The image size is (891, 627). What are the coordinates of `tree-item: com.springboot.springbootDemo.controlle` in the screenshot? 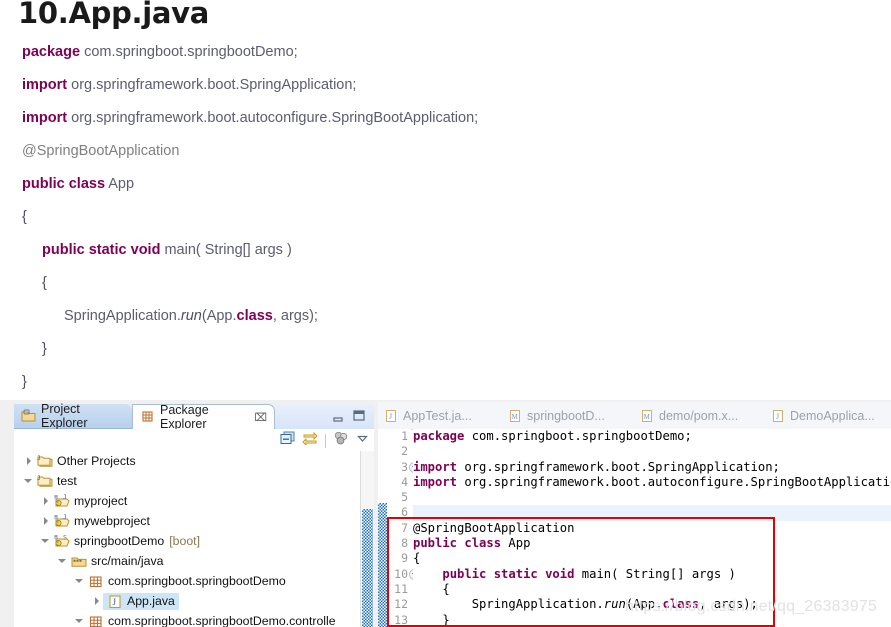 It's located at (187, 619).